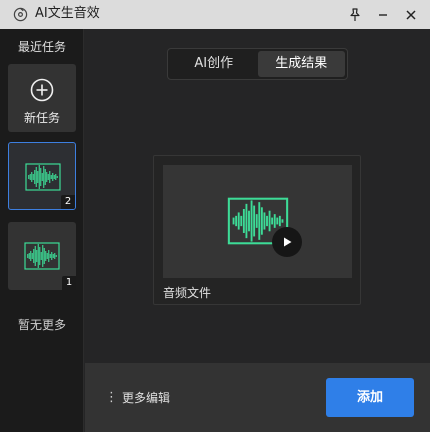  I want to click on close-icon, so click(411, 14).